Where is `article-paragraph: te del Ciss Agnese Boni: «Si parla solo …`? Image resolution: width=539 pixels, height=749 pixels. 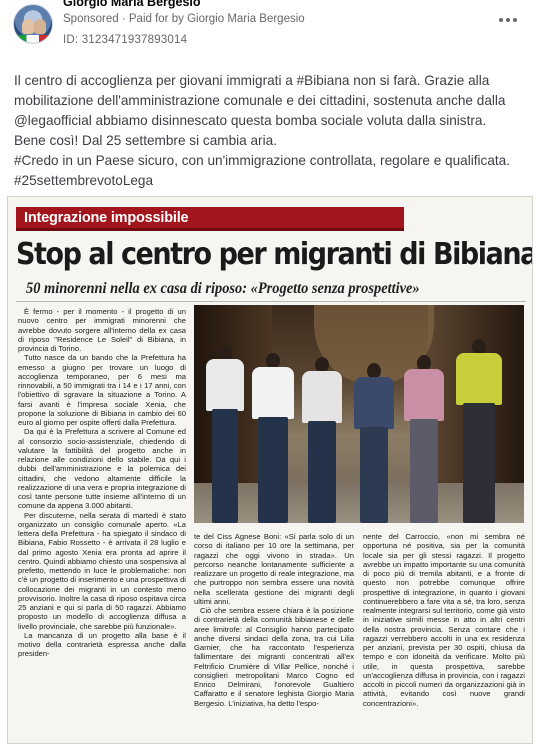
article-paragraph: te del Ciss Agnese Boni: «Si parla solo … is located at coordinates (274, 569).